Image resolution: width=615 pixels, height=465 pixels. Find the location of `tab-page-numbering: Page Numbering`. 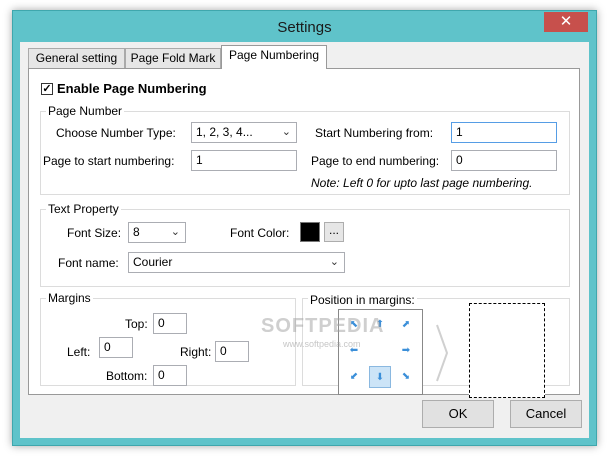

tab-page-numbering: Page Numbering is located at coordinates (274, 57).